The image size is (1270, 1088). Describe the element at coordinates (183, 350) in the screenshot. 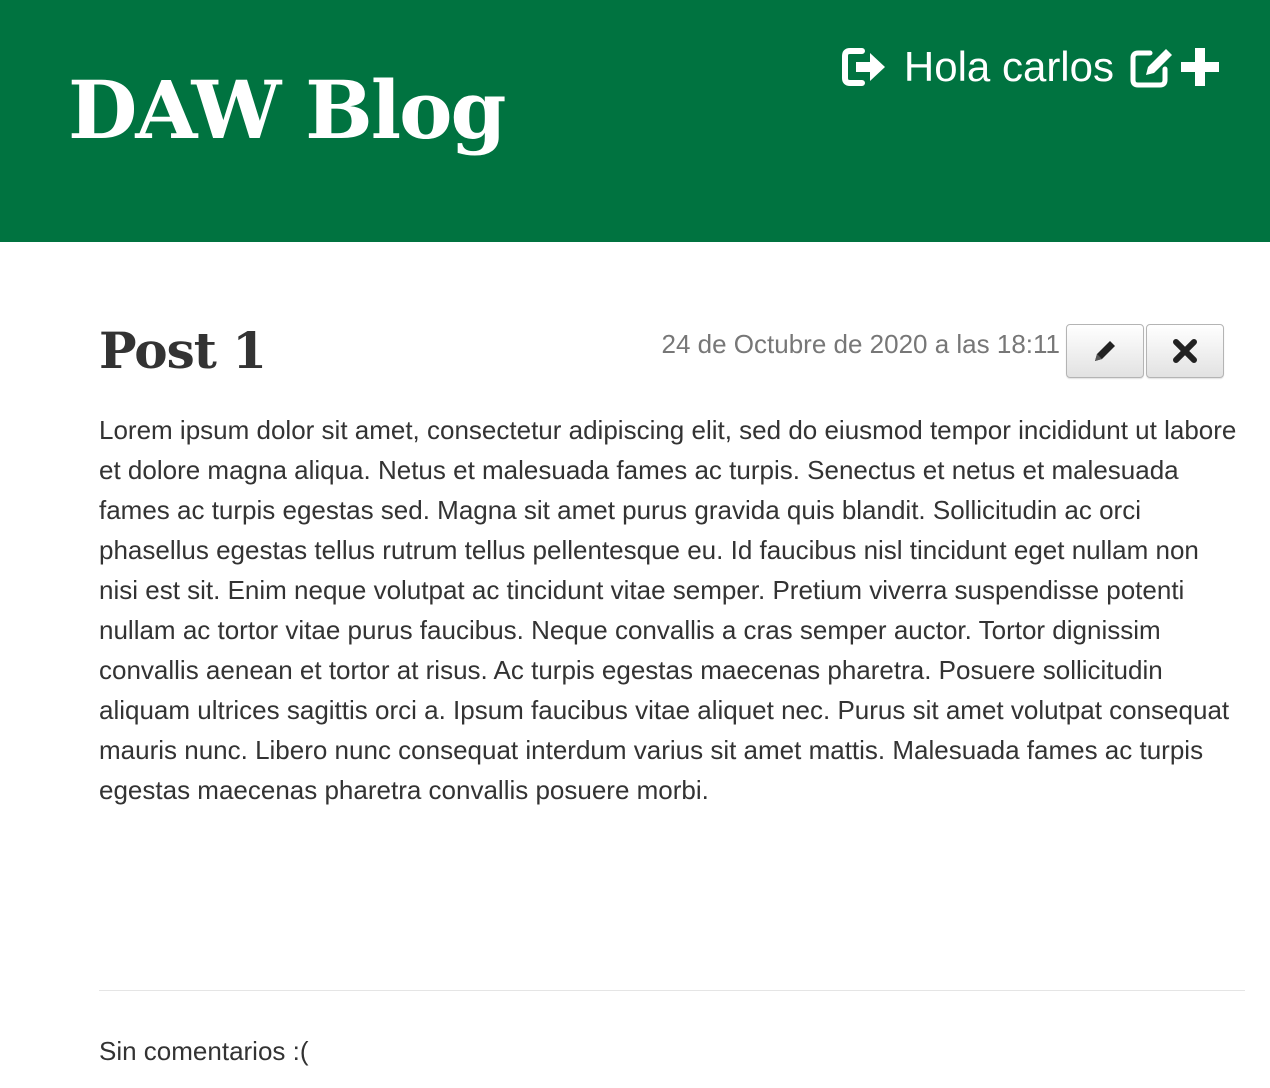

I see `post-title: Post 1` at that location.